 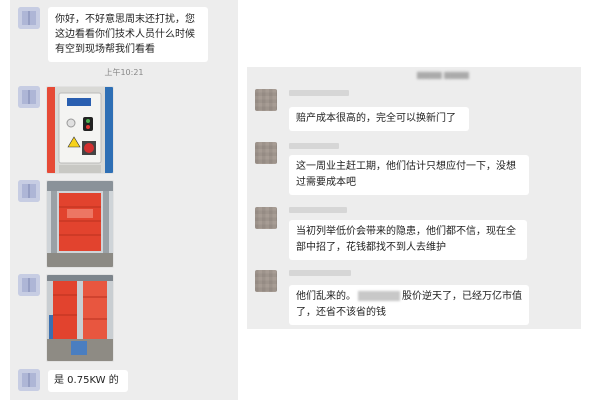 I want to click on image-message-site, so click(x=80, y=318).